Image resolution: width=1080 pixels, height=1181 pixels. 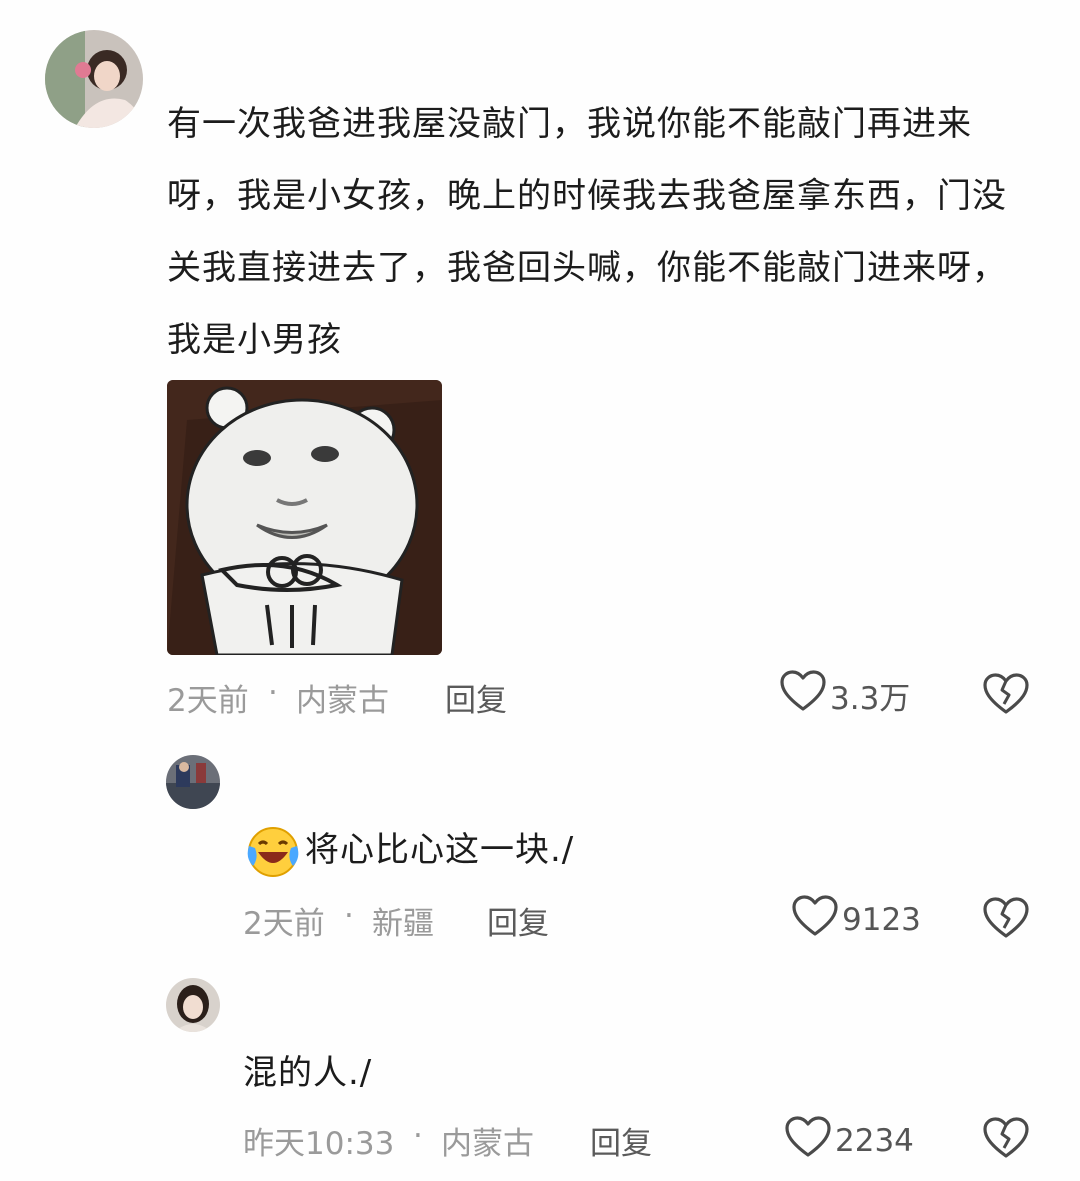 What do you see at coordinates (881, 920) in the screenshot?
I see `like-count: 9123` at bounding box center [881, 920].